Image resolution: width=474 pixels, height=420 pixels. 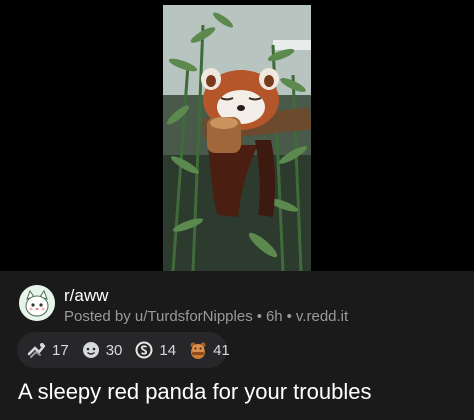 I want to click on hugz-award-icon, so click(x=198, y=350).